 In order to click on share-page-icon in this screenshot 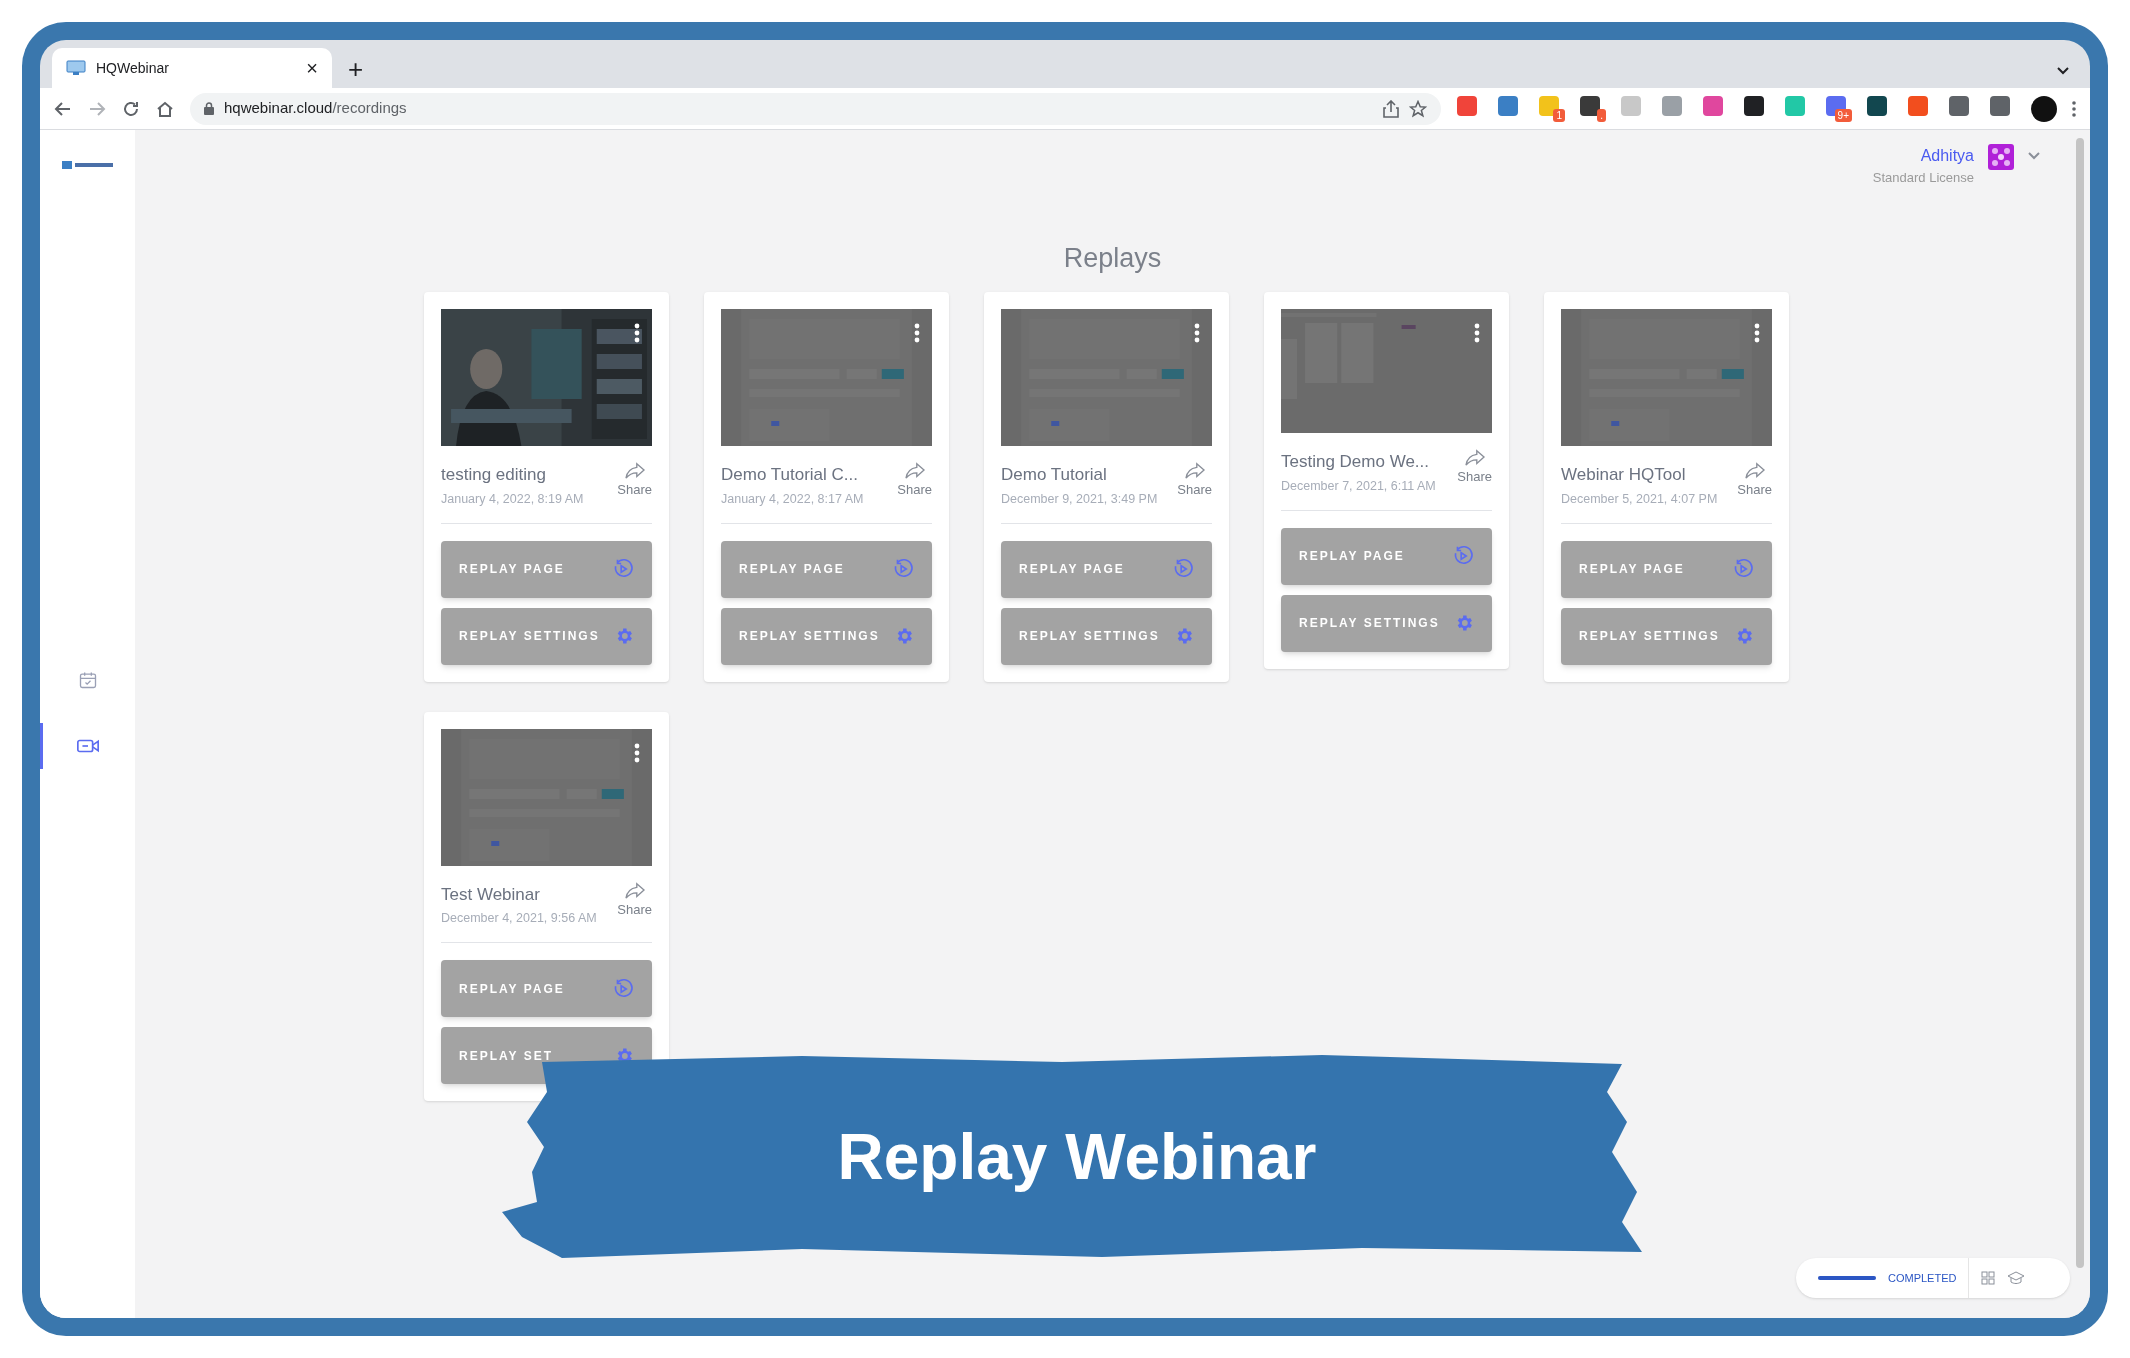, I will do `click(1391, 108)`.